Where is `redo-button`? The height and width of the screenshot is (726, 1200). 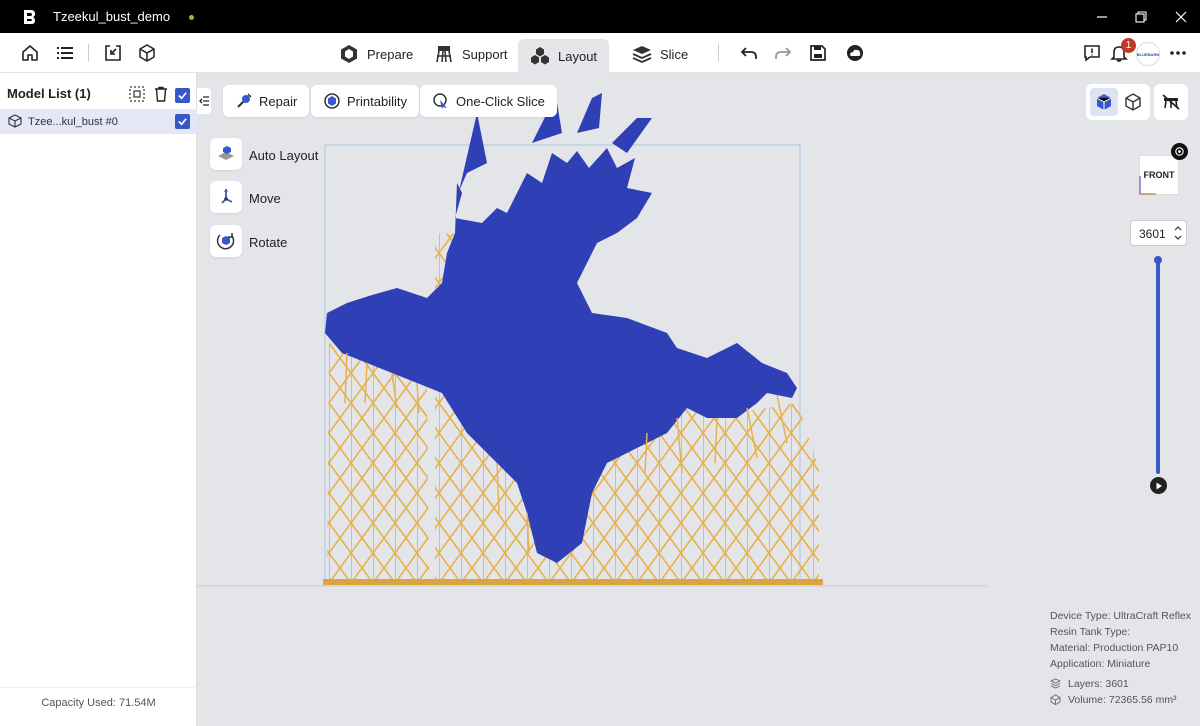
redo-button is located at coordinates (783, 53).